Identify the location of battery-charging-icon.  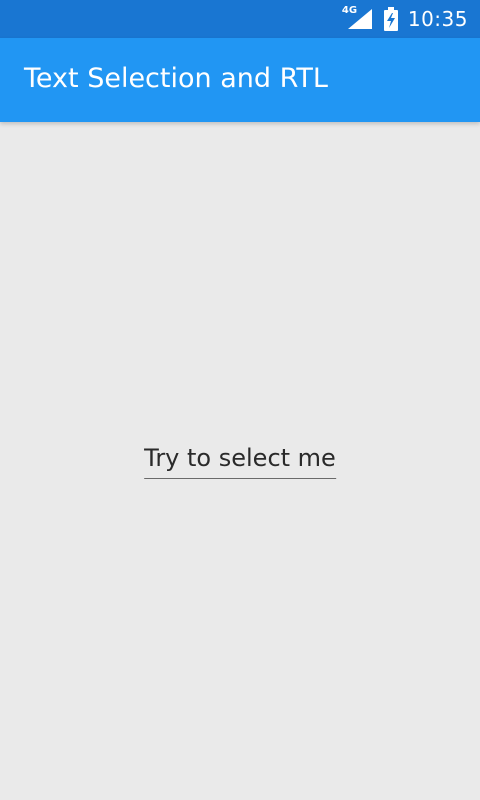
(390, 19).